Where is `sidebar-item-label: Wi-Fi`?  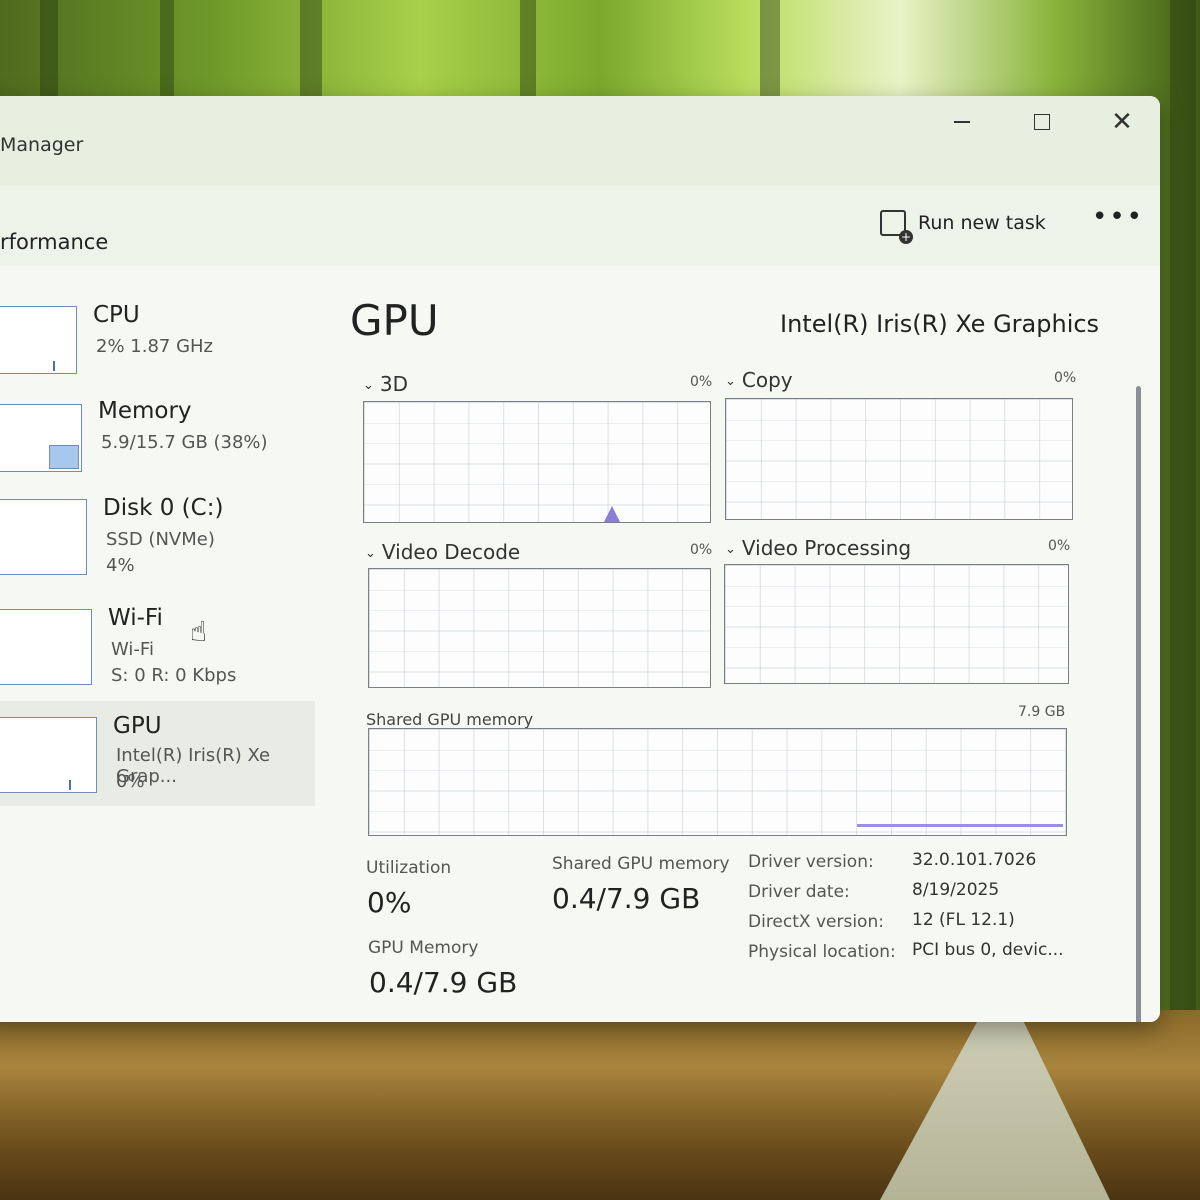
sidebar-item-label: Wi-Fi is located at coordinates (135, 618).